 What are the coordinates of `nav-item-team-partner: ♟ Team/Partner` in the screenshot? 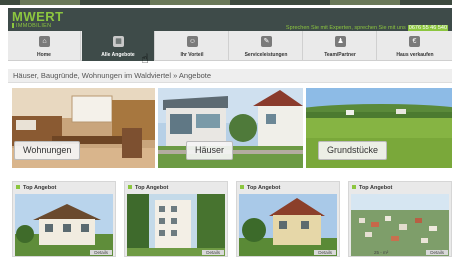 It's located at (340, 46).